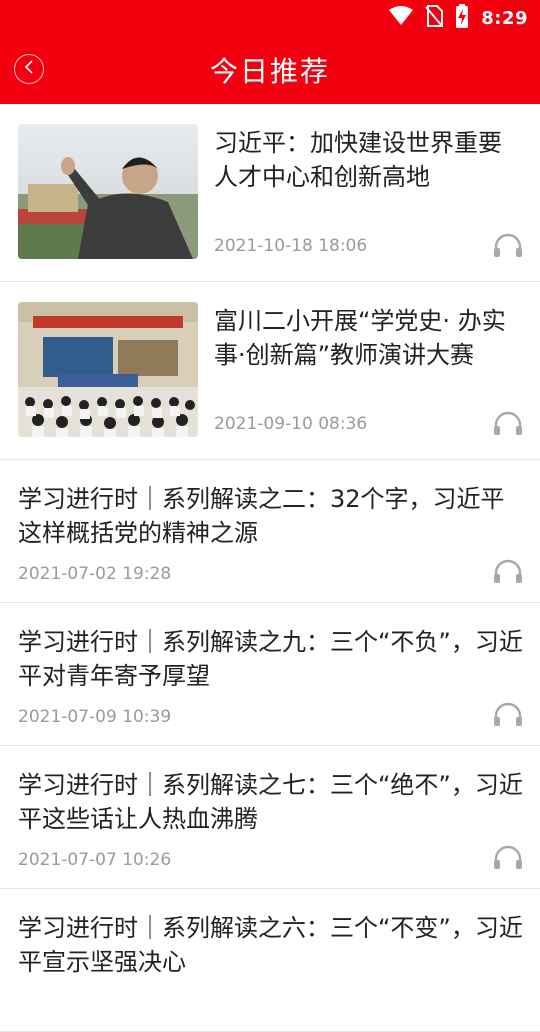 The width and height of the screenshot is (540, 1032). Describe the element at coordinates (95, 717) in the screenshot. I see `article-date: 2021-07-09 10:39` at that location.